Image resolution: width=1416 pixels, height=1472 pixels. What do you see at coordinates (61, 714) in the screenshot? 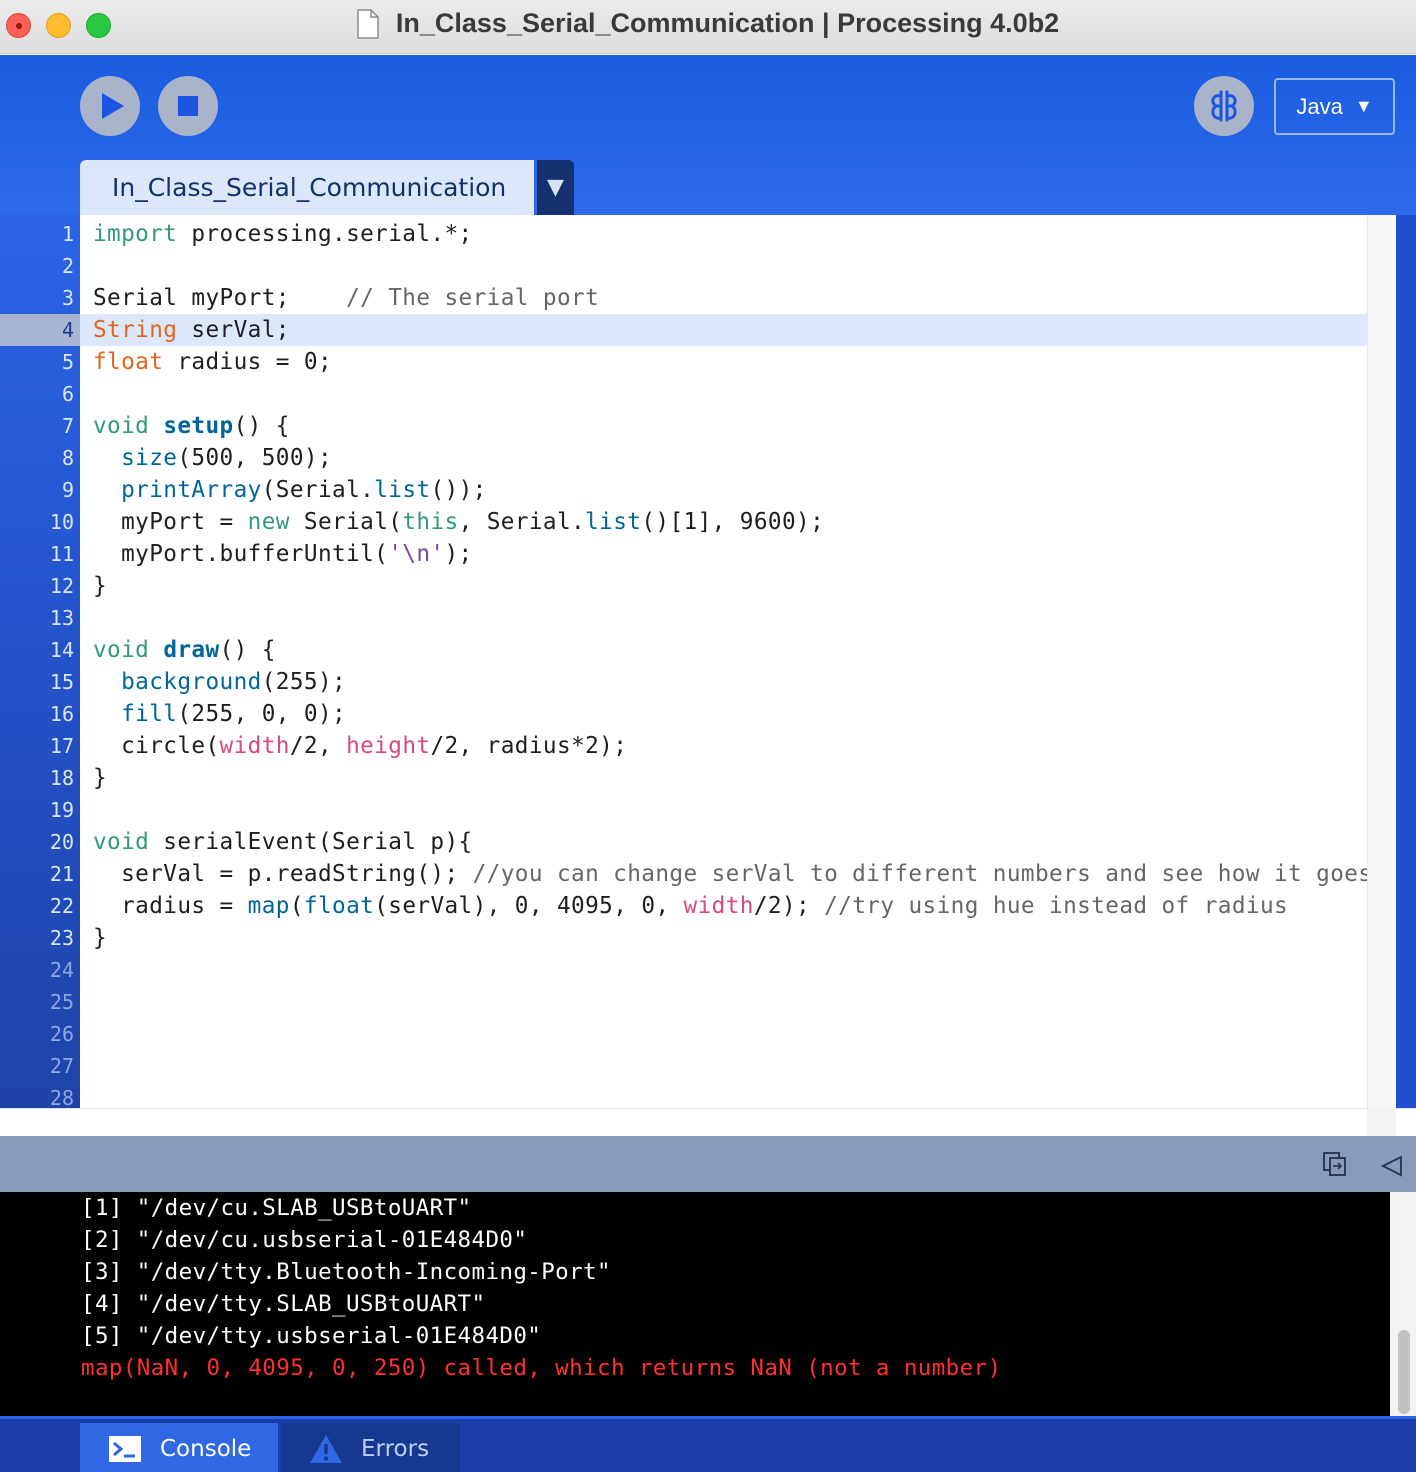
I see `line-number: 16` at bounding box center [61, 714].